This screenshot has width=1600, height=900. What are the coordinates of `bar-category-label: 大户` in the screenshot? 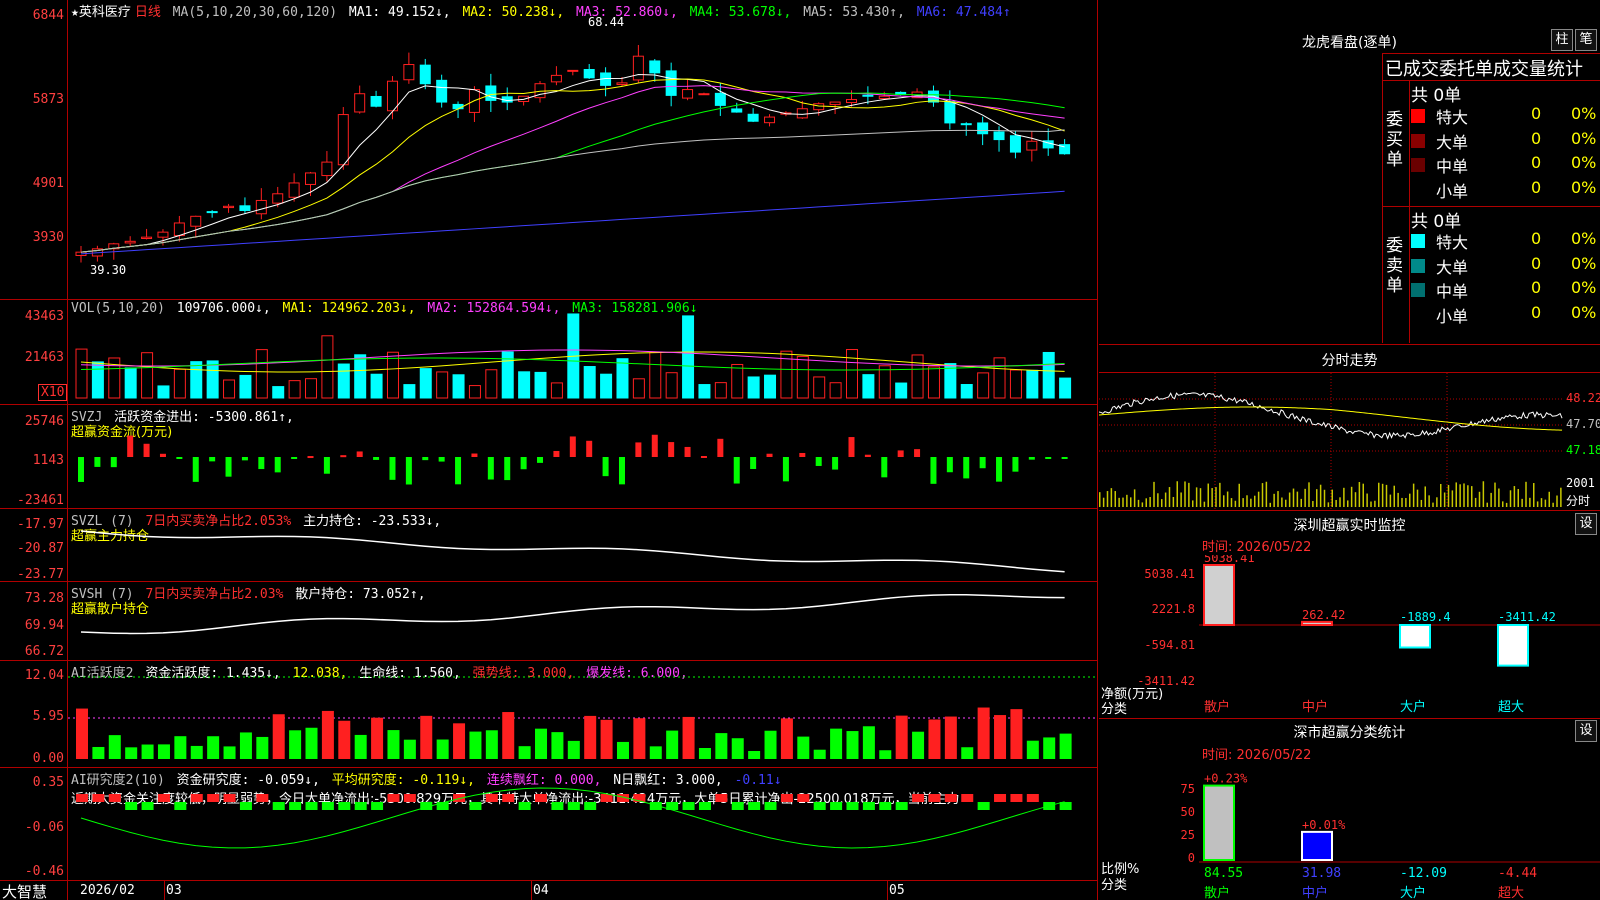 It's located at (1413, 707).